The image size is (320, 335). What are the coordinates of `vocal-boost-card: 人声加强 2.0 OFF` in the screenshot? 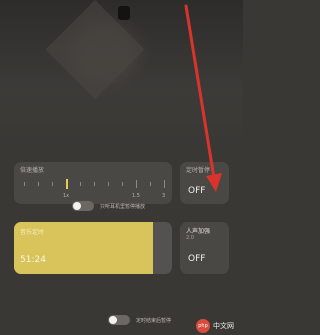 It's located at (204, 248).